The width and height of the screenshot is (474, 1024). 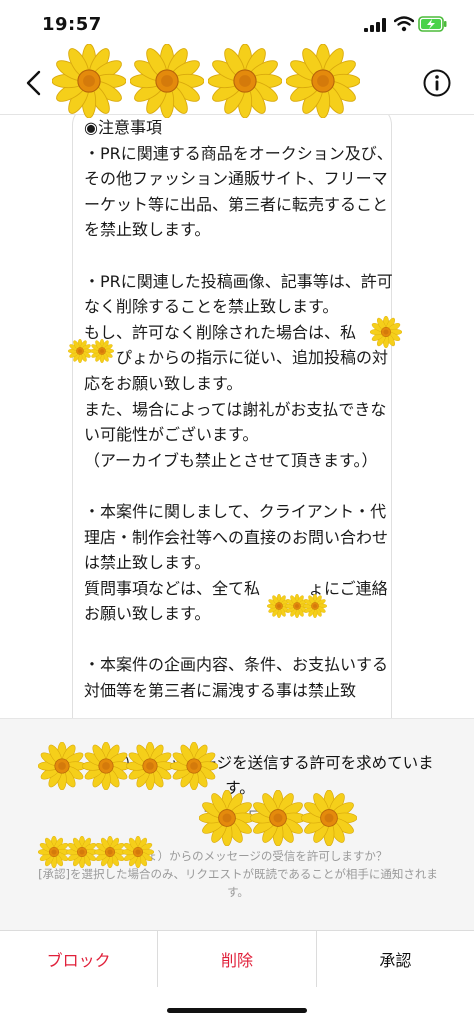 I want to click on accept-button: 承認, so click(x=395, y=959).